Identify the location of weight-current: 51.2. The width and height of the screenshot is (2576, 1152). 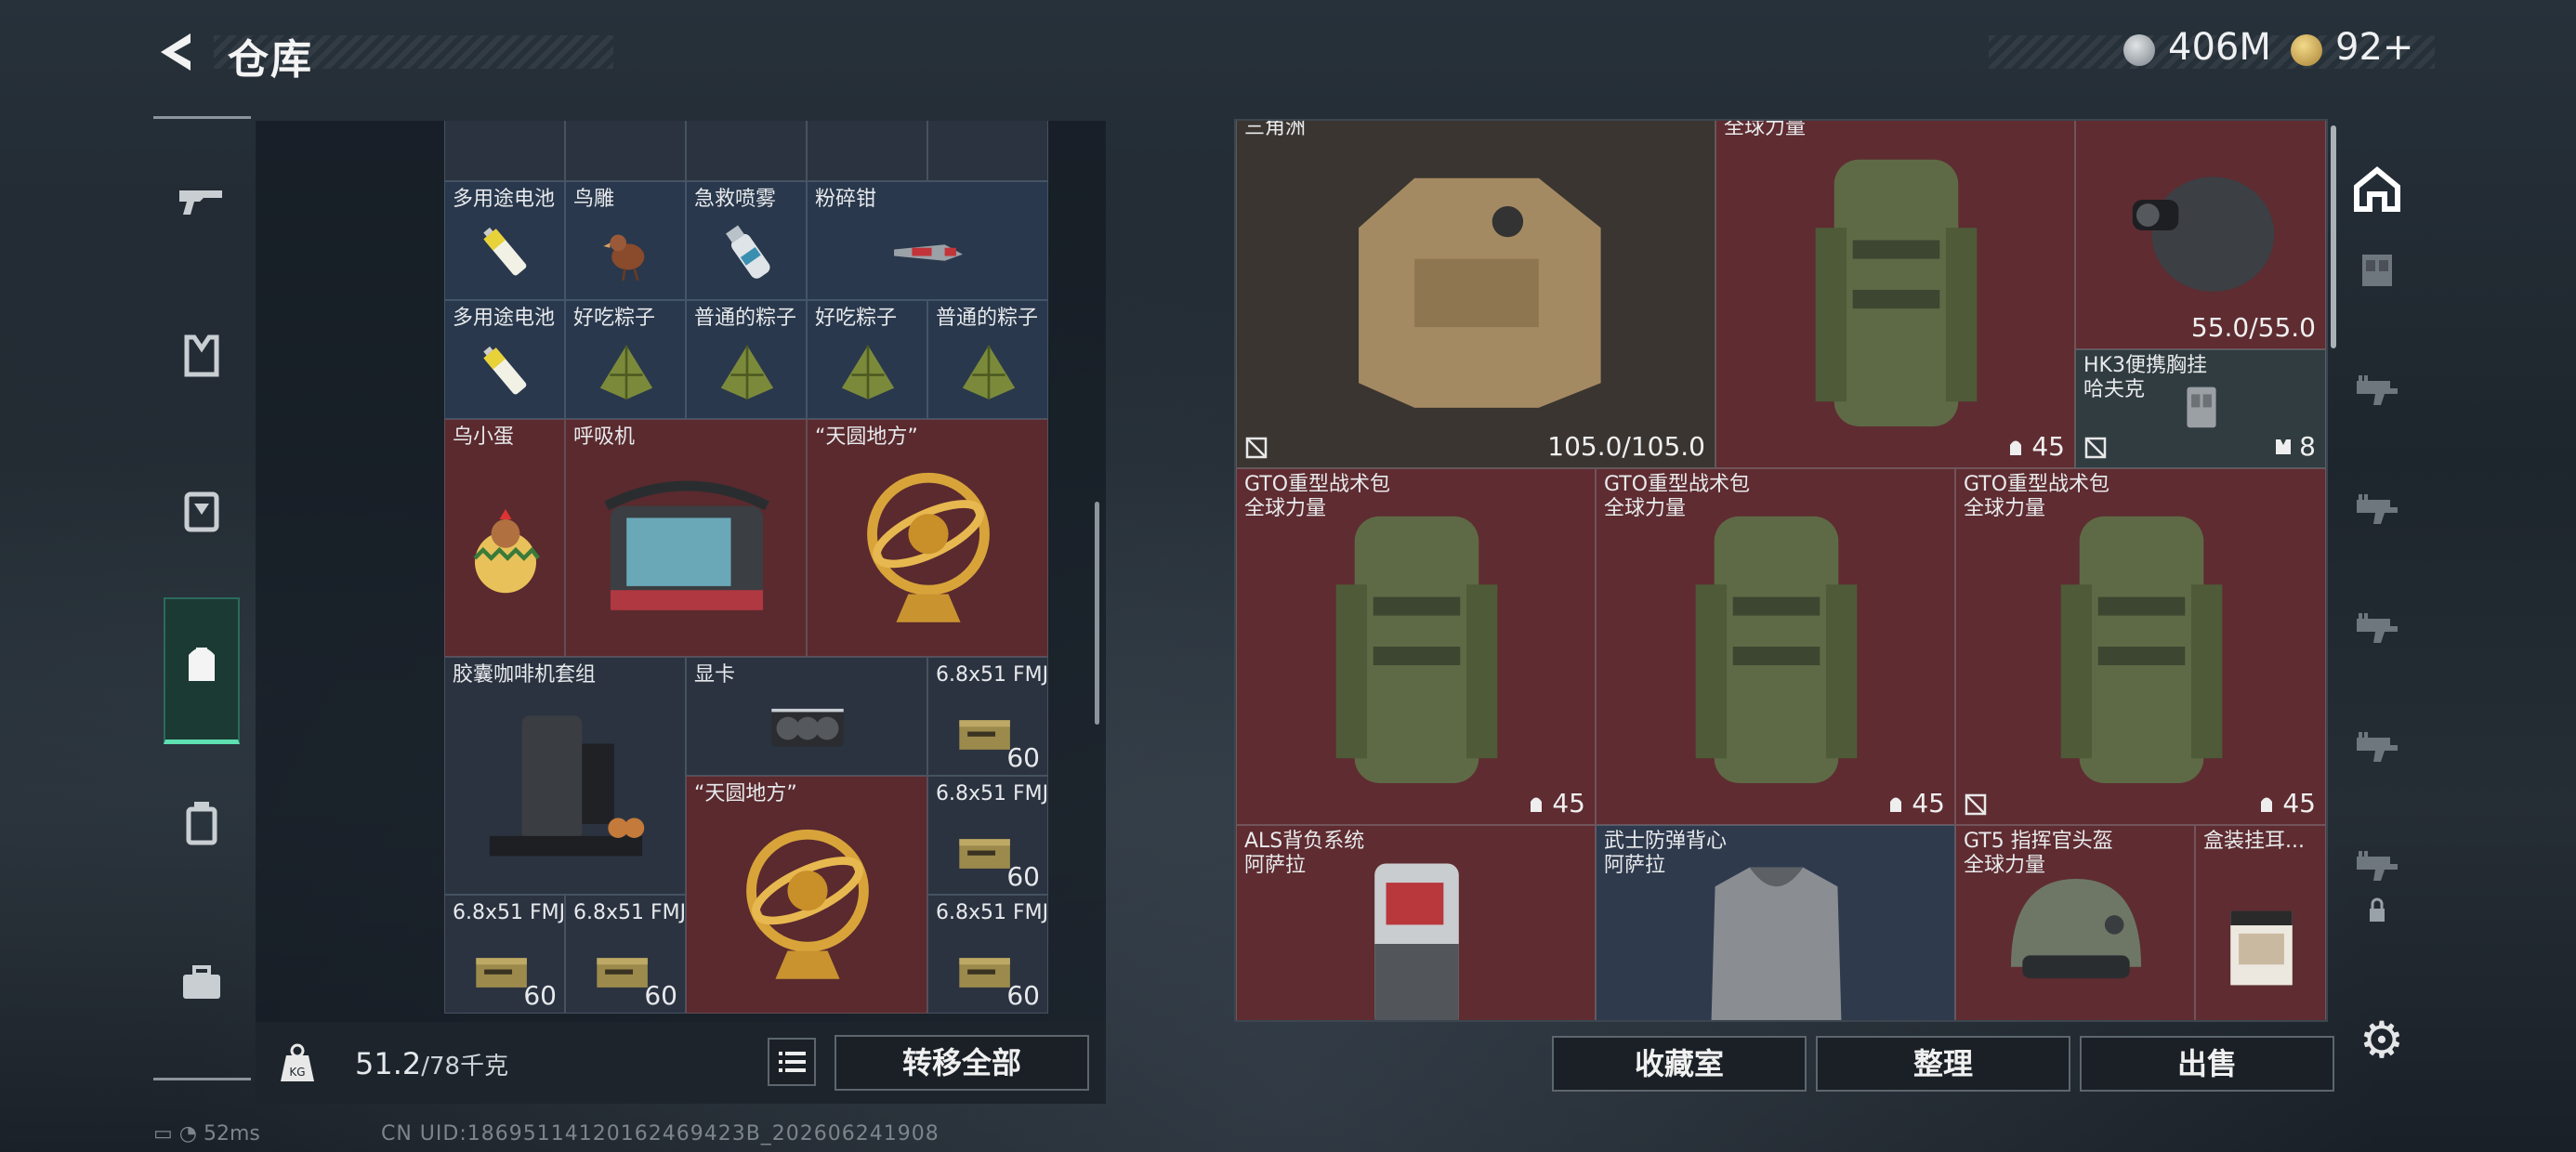
(388, 1063).